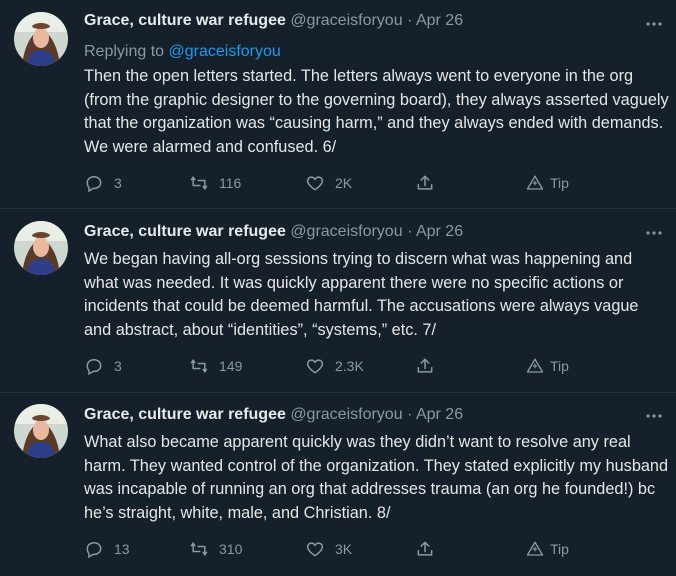 The width and height of the screenshot is (676, 576). What do you see at coordinates (349, 366) in the screenshot?
I see `like-count: 2.3K` at bounding box center [349, 366].